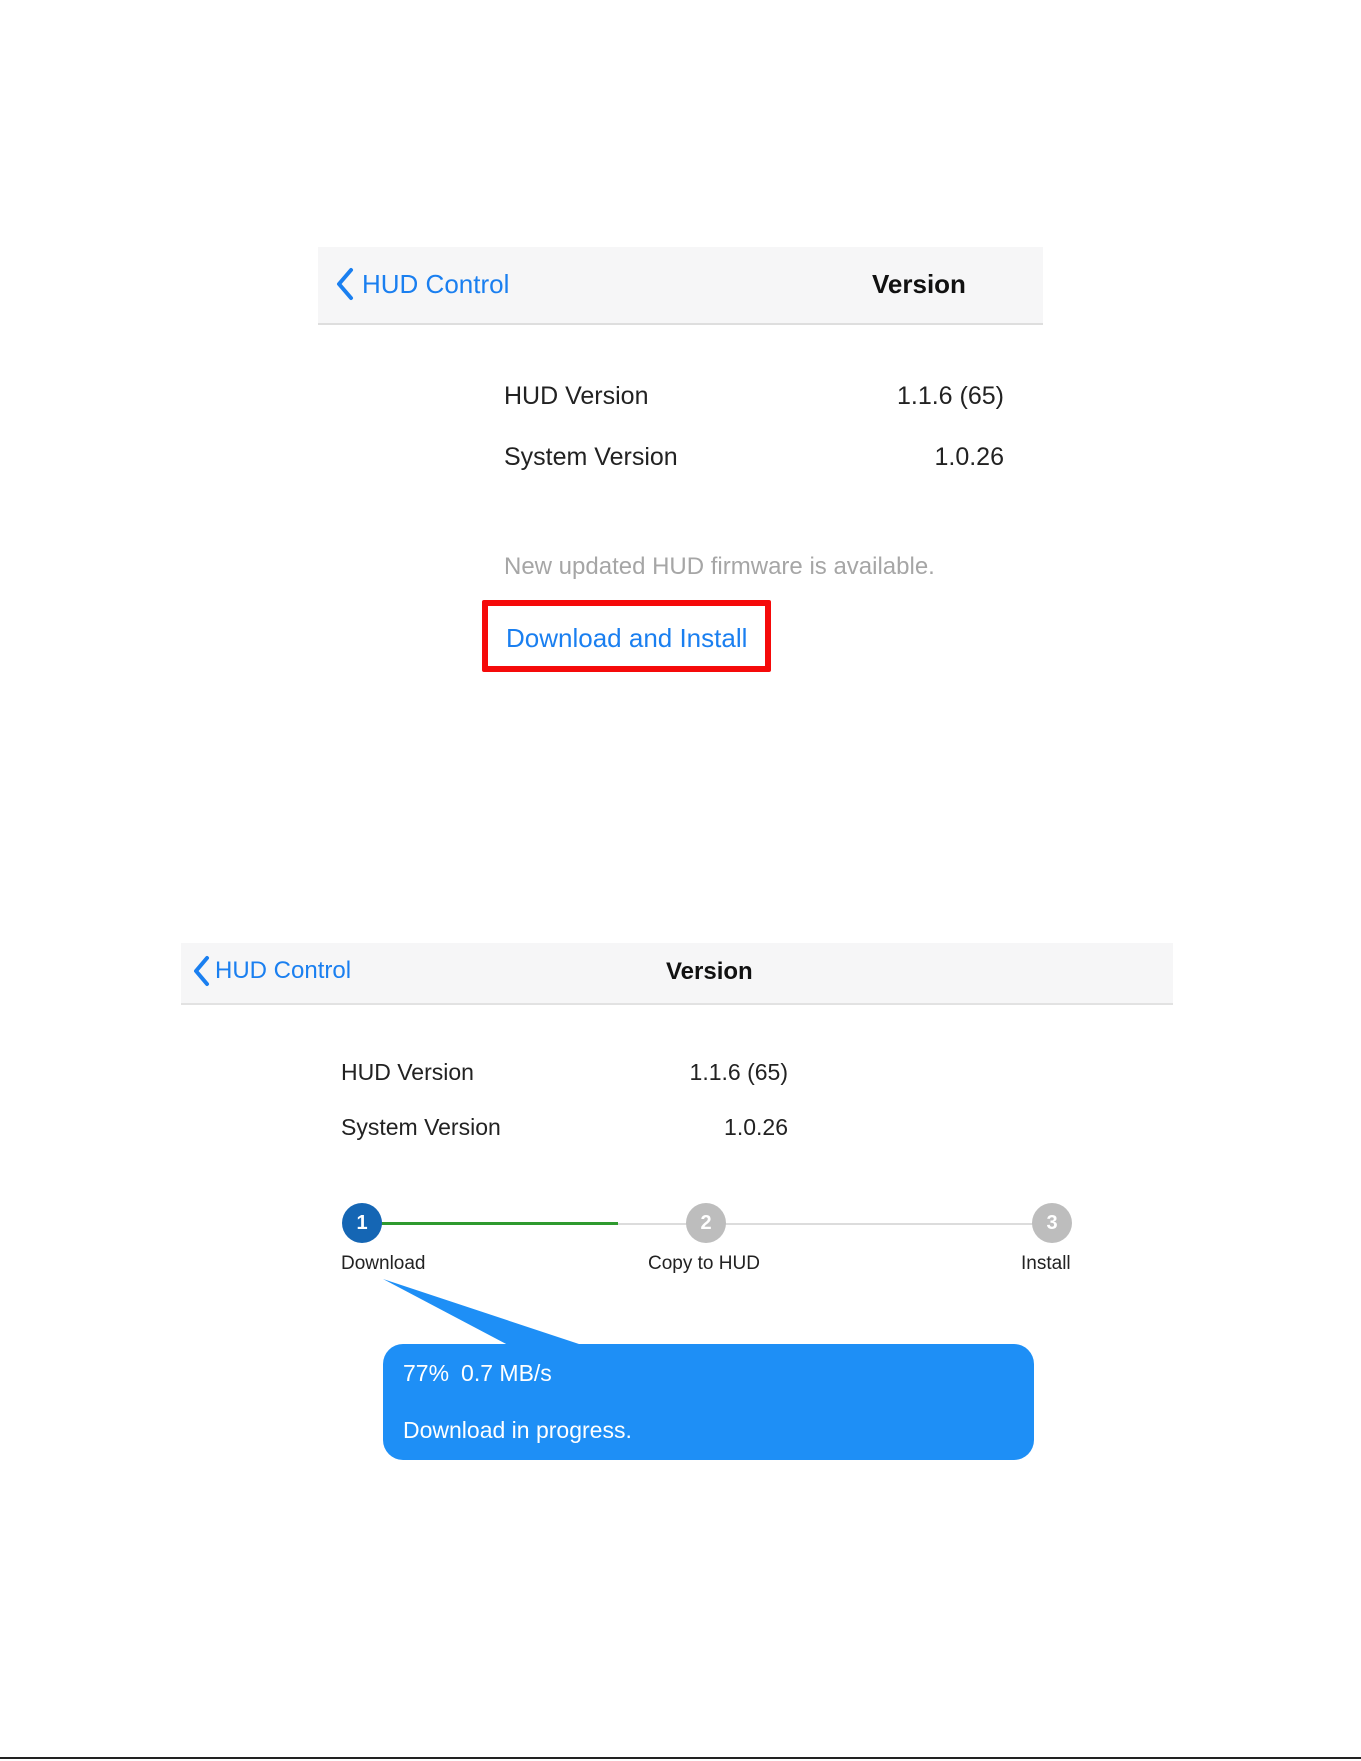  Describe the element at coordinates (1046, 1263) in the screenshot. I see `step-3-label: Install` at that location.